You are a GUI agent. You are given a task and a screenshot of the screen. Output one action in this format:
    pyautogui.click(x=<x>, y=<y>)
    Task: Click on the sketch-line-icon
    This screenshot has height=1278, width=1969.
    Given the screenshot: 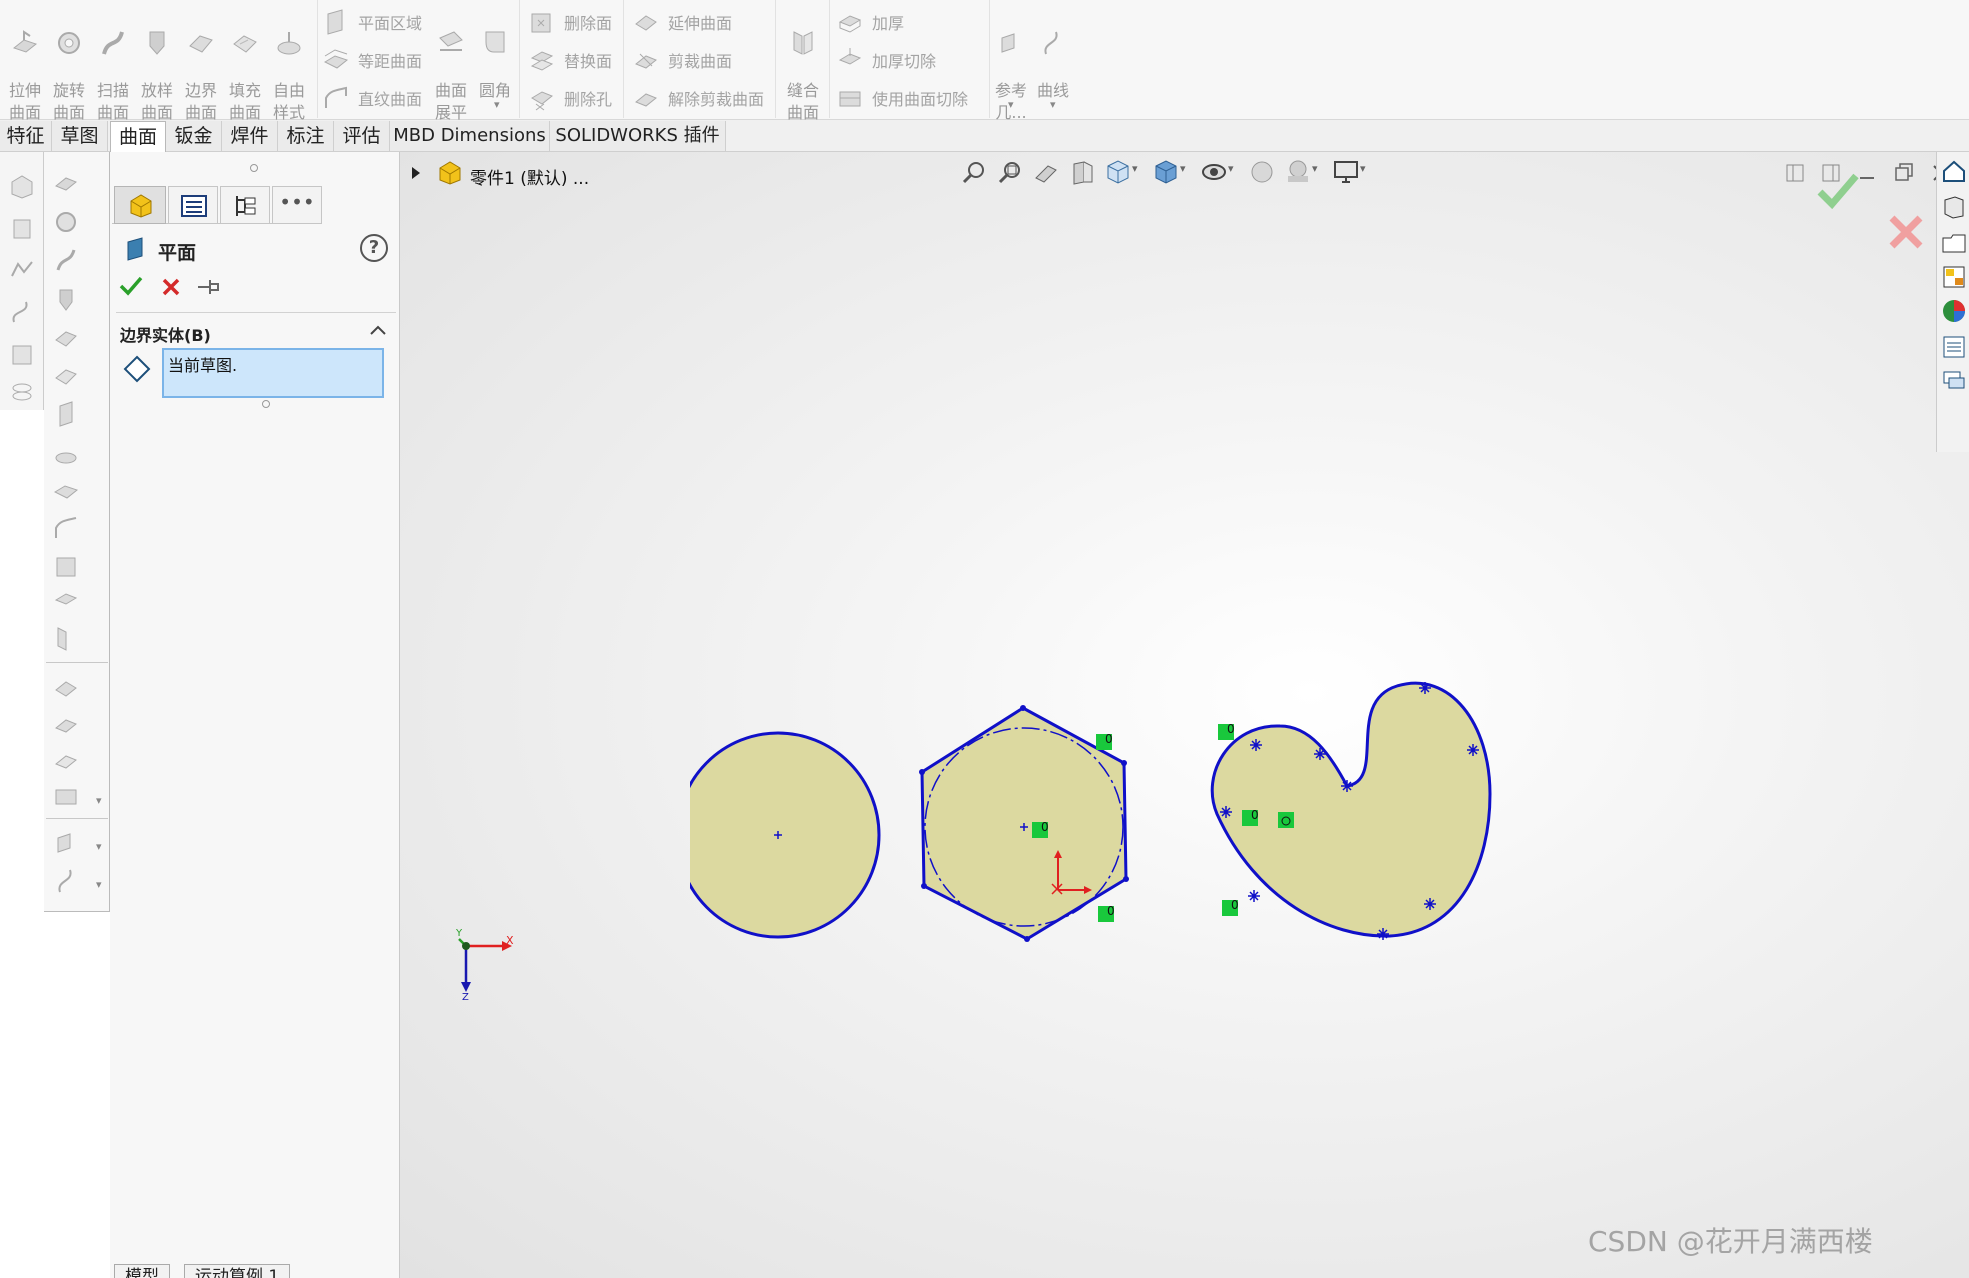 What is the action you would take?
    pyautogui.click(x=22, y=270)
    